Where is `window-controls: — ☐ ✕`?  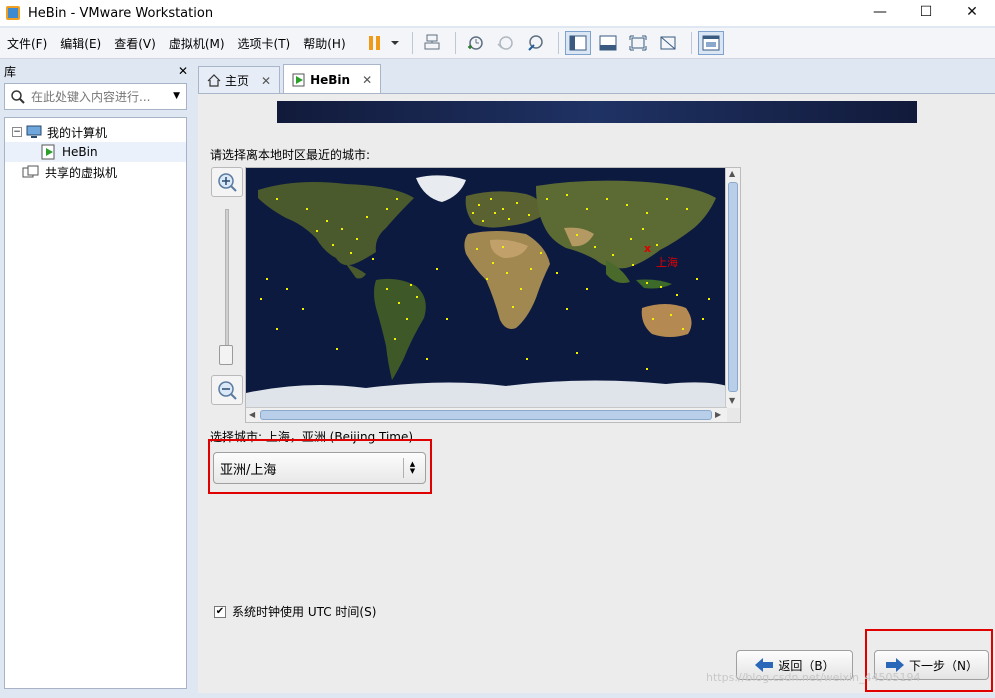
window-controls: — ☐ ✕ is located at coordinates (926, 13).